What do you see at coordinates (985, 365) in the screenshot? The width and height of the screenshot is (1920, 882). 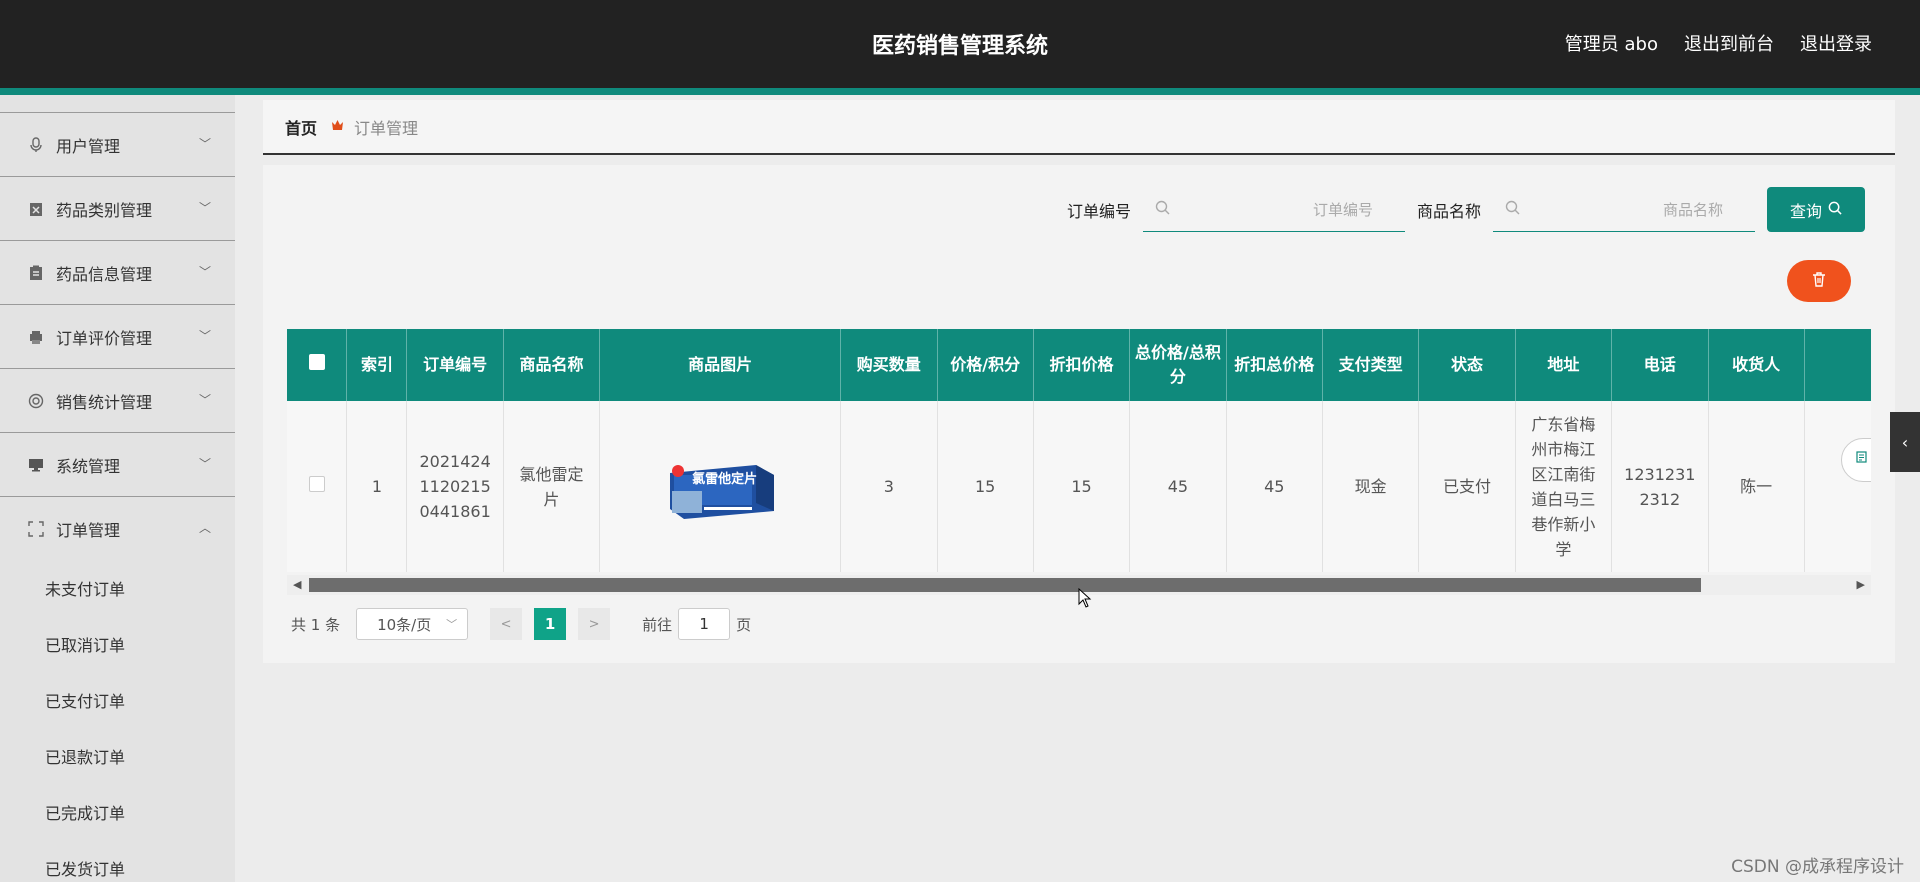 I see `column-header: 价格/积分` at bounding box center [985, 365].